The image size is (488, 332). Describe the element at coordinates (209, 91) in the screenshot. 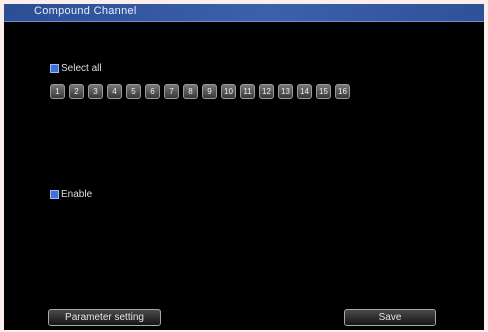

I see `channel-button-9: 9` at that location.